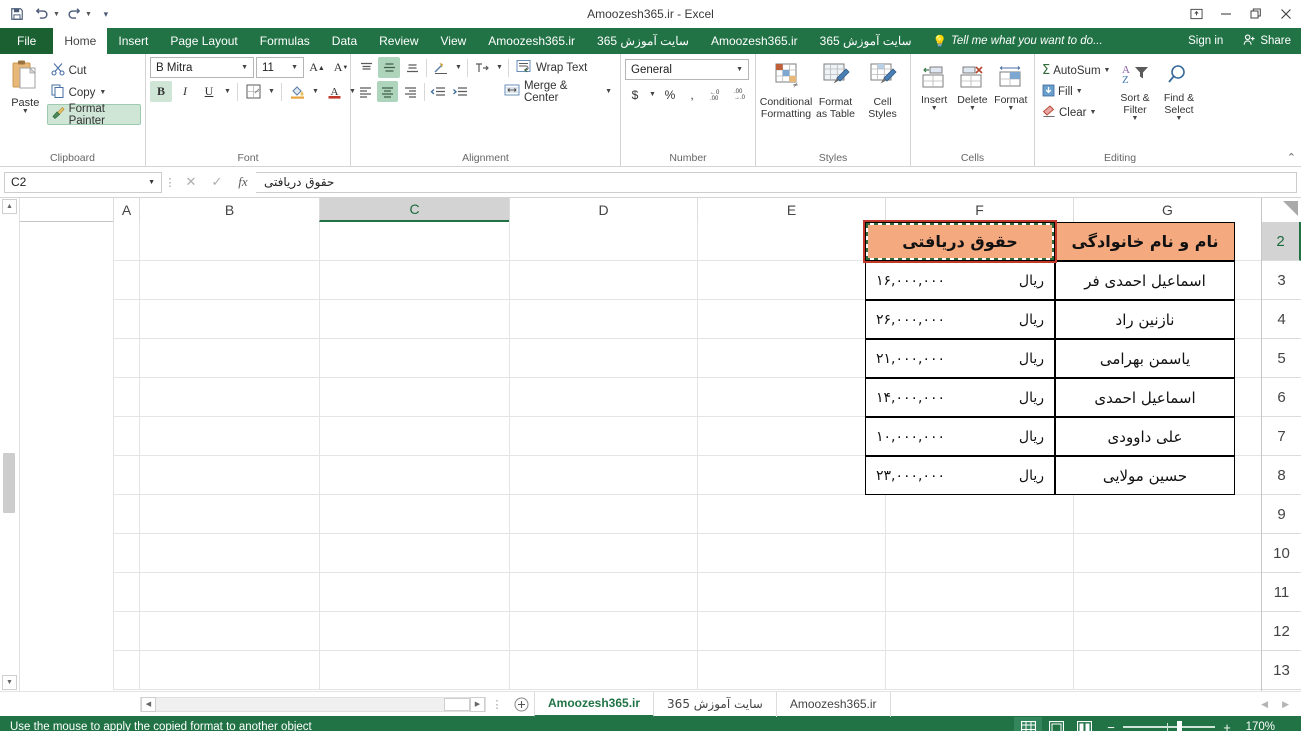 The width and height of the screenshot is (1301, 731). Describe the element at coordinates (317, 67) in the screenshot. I see `increase-font-size-icon: A ▲` at that location.